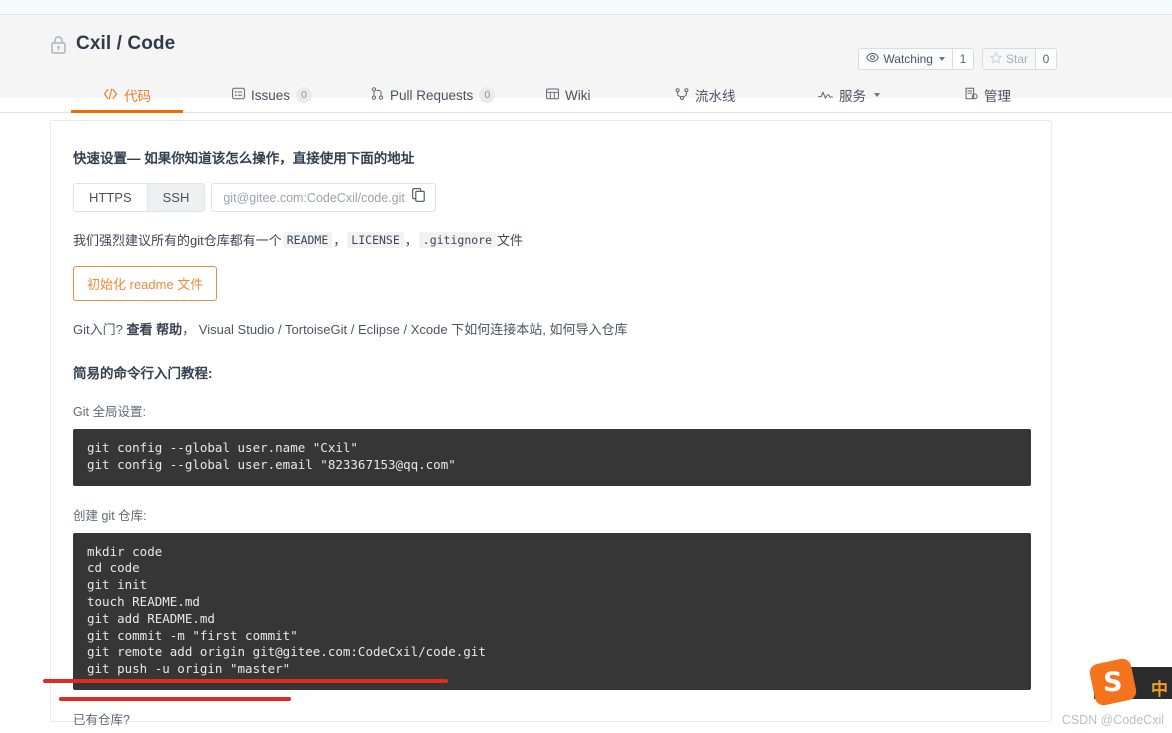  I want to click on tab-label: 代码, so click(137, 96).